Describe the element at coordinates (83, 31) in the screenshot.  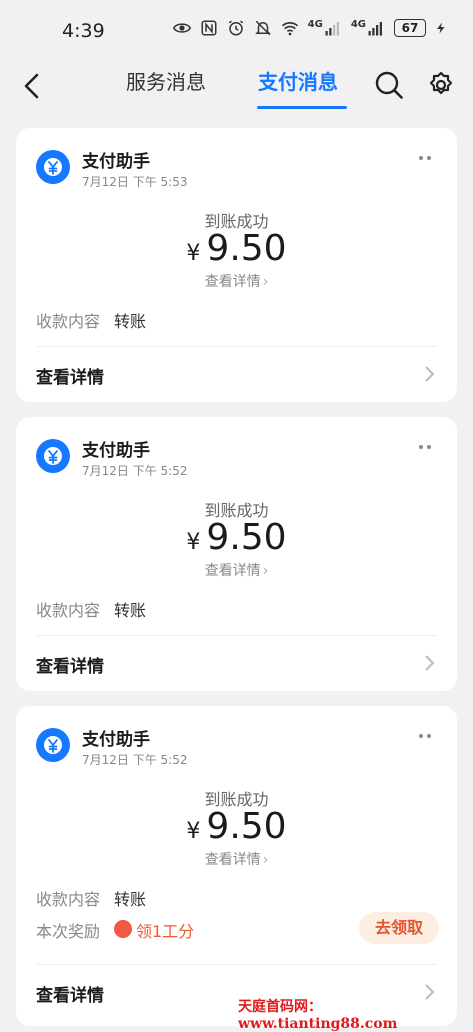
I see `status-time: 4:39` at that location.